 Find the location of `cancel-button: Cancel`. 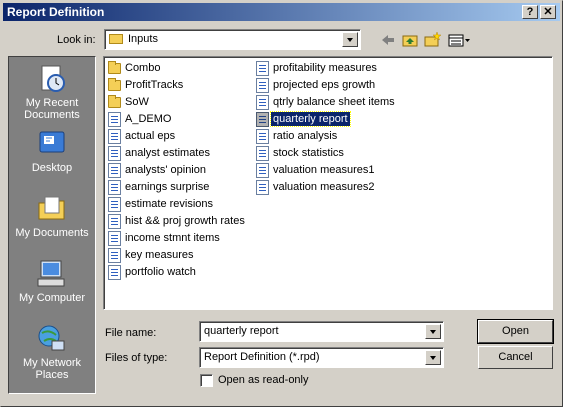

cancel-button: Cancel is located at coordinates (515, 357).